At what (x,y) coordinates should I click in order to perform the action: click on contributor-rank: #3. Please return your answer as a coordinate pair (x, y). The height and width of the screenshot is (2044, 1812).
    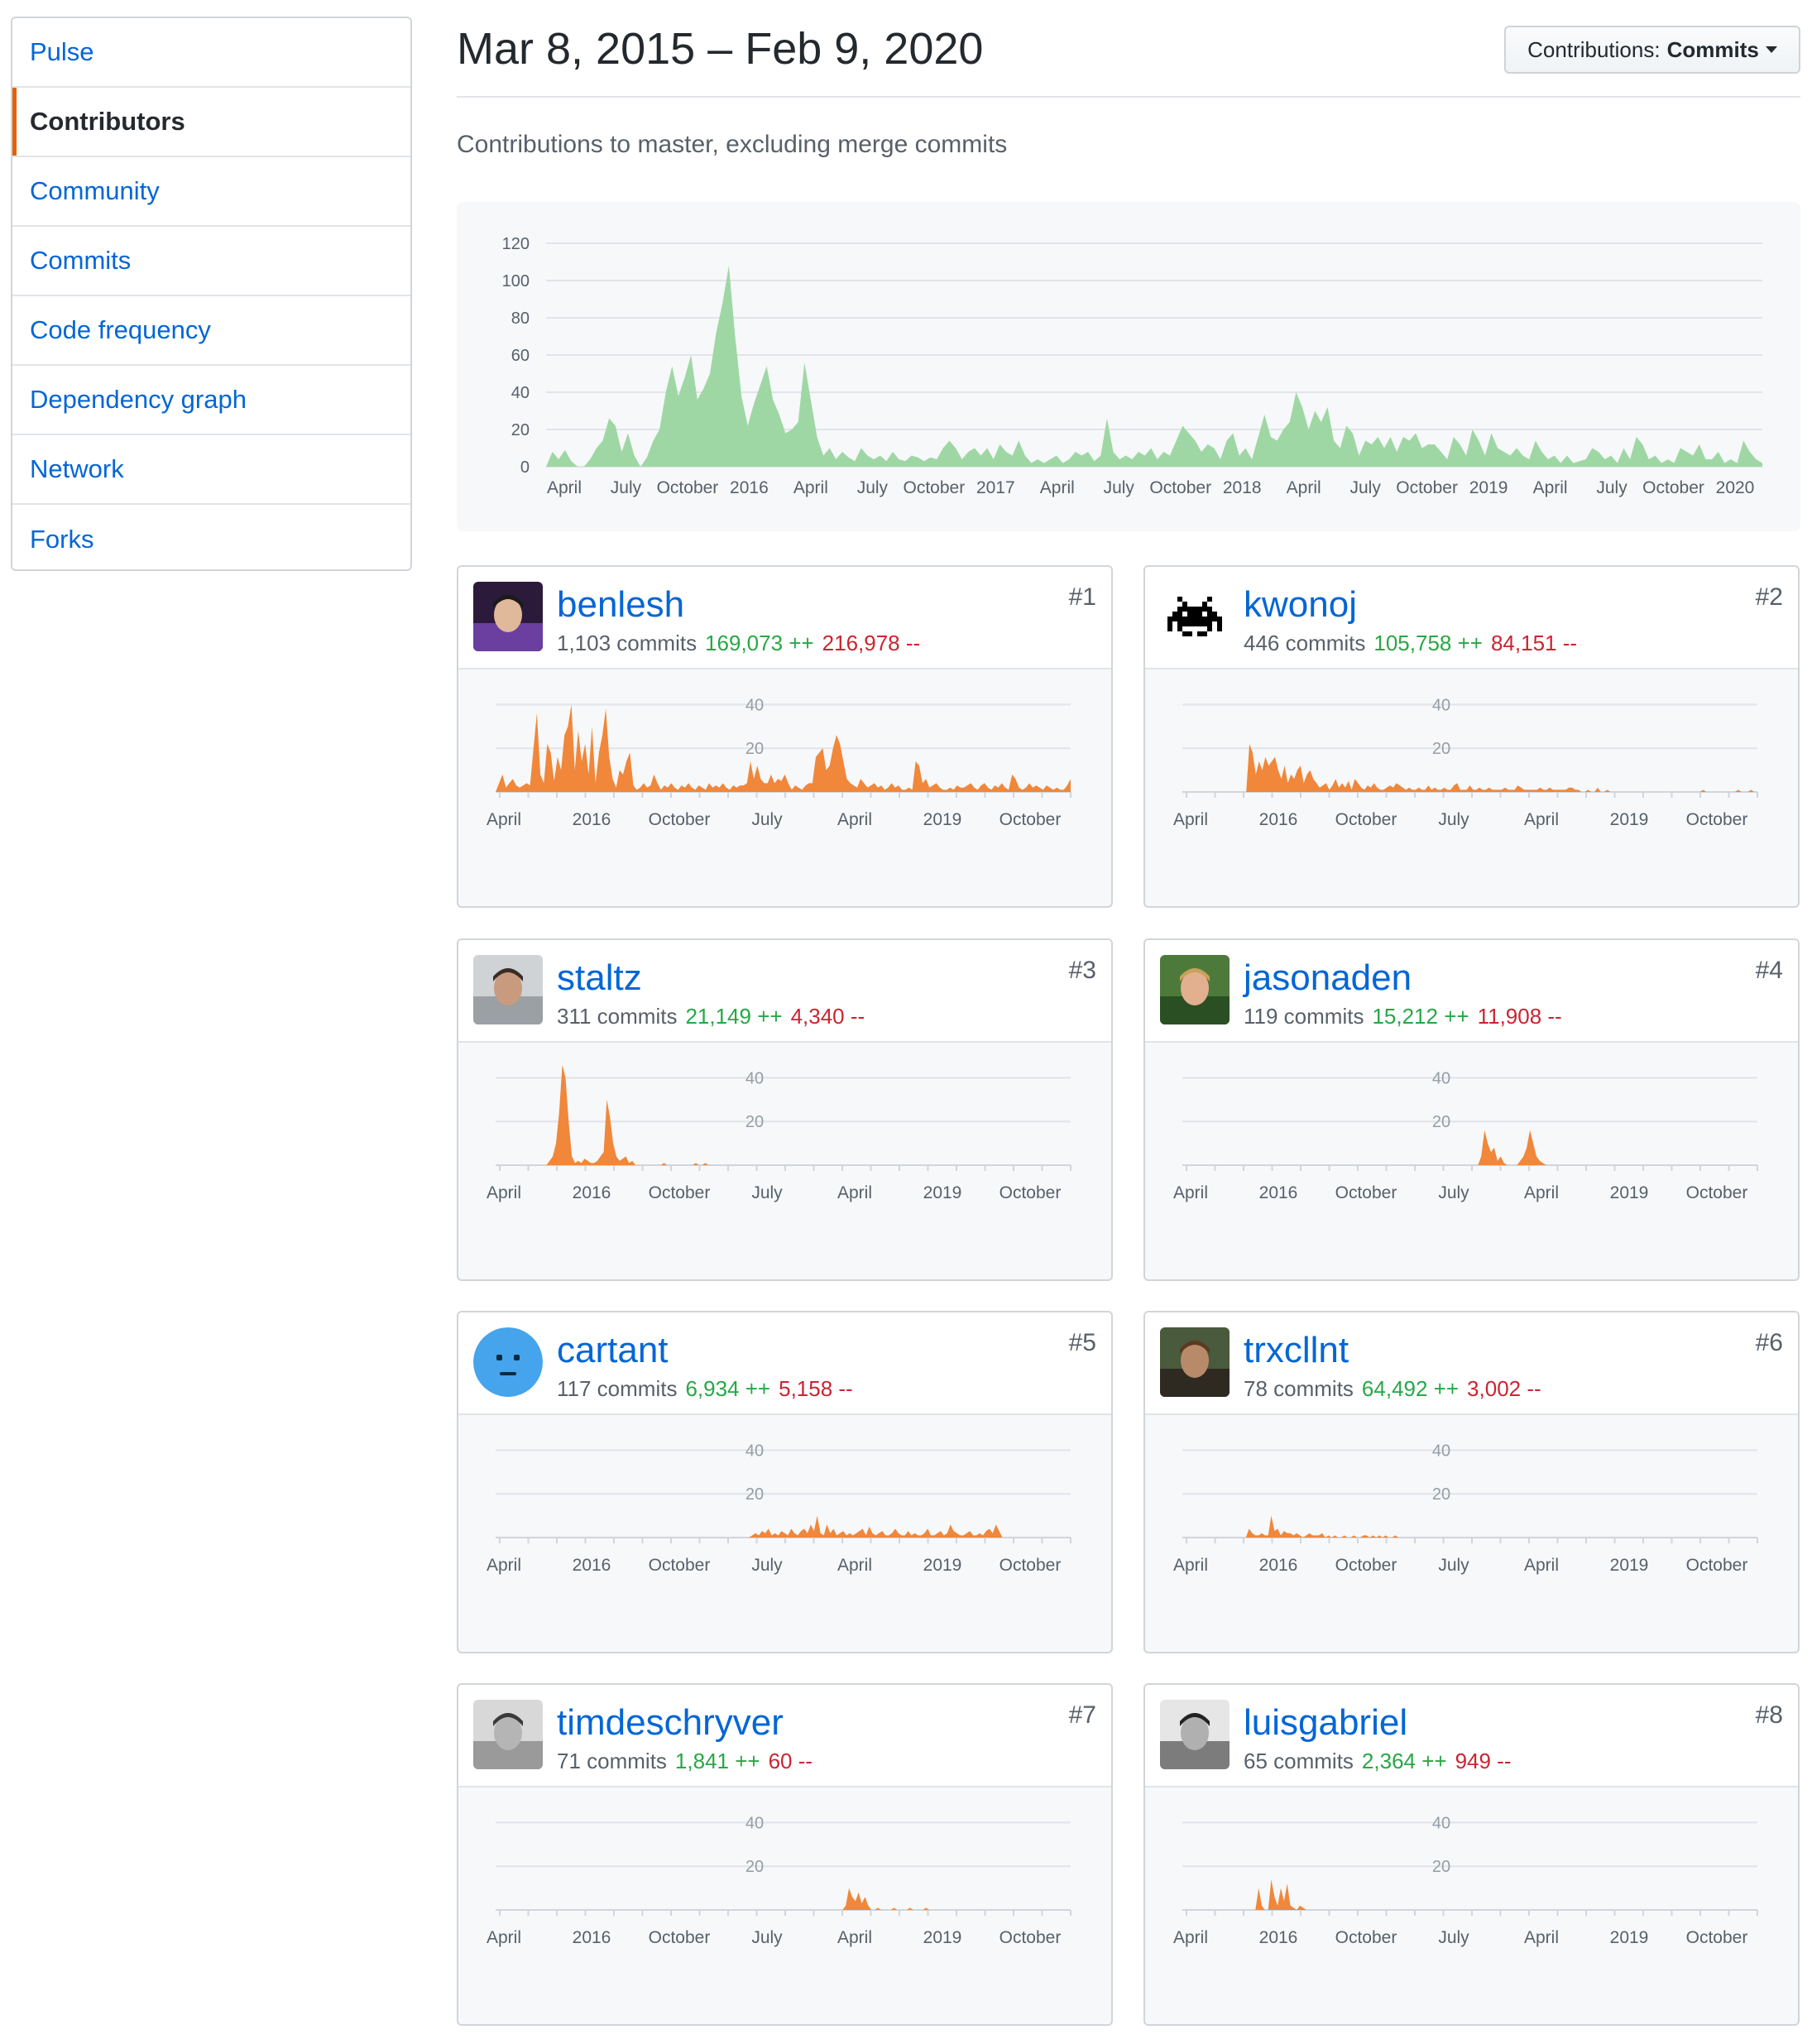
    Looking at the image, I should click on (1082, 970).